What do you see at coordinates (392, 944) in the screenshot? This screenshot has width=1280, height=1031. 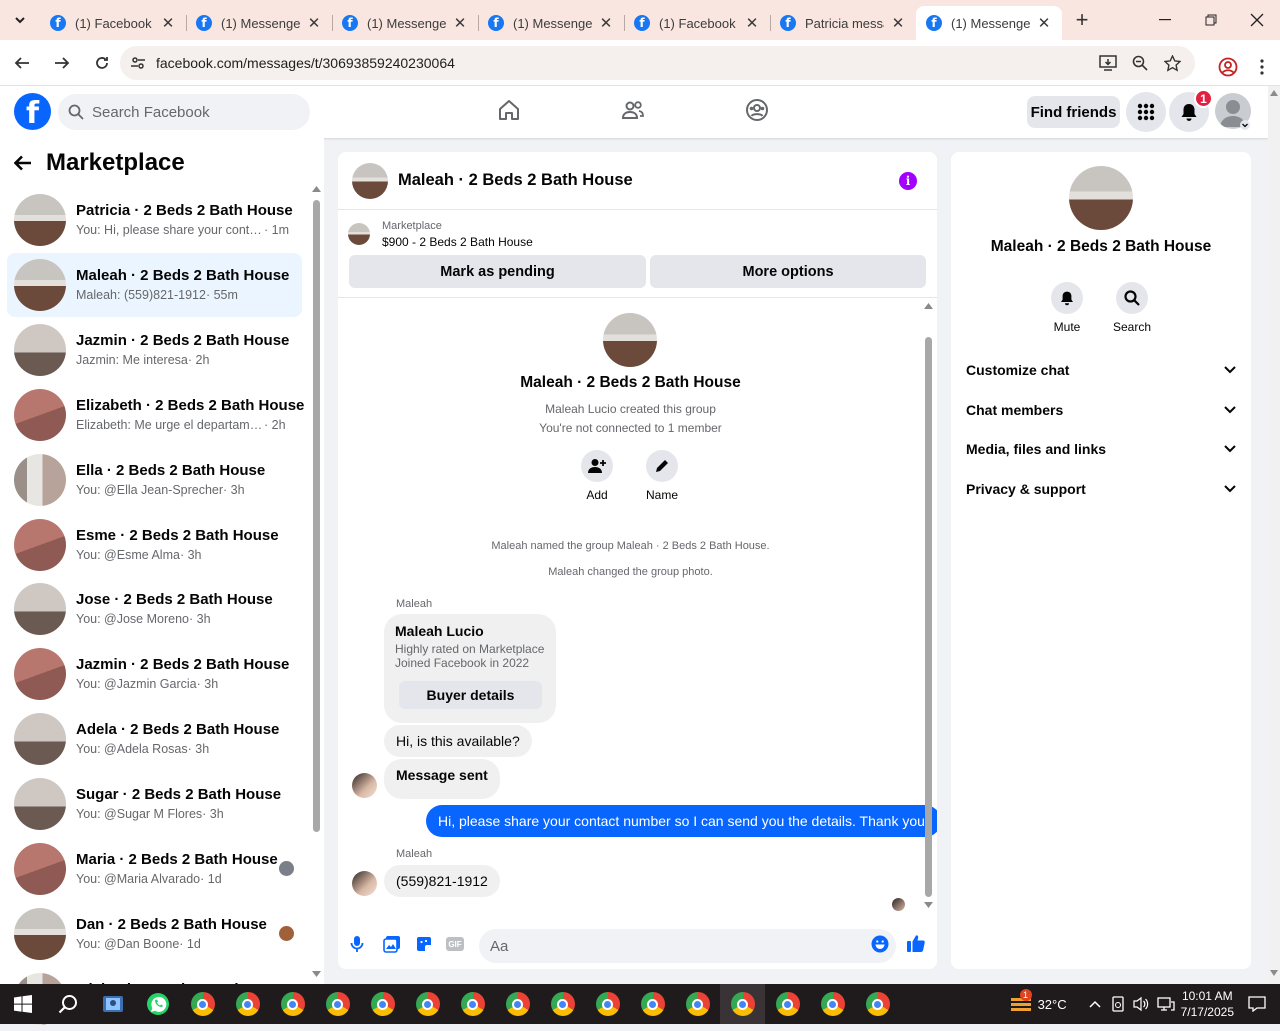 I see `attach-photo-button` at bounding box center [392, 944].